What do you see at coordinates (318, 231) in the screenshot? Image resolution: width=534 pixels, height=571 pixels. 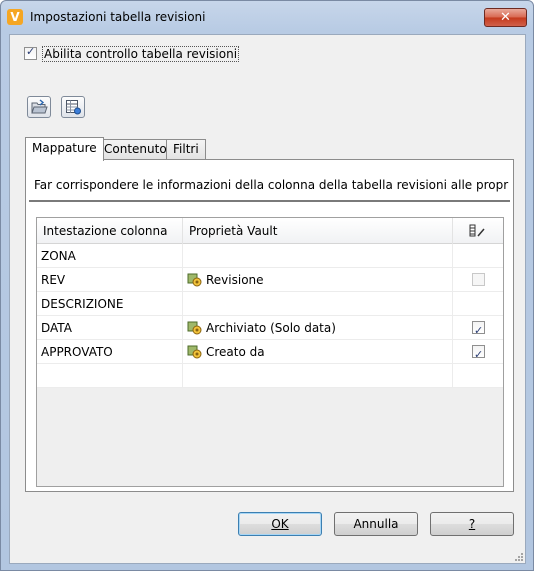 I see `header-proprieta-vault: Proprietà Vault` at bounding box center [318, 231].